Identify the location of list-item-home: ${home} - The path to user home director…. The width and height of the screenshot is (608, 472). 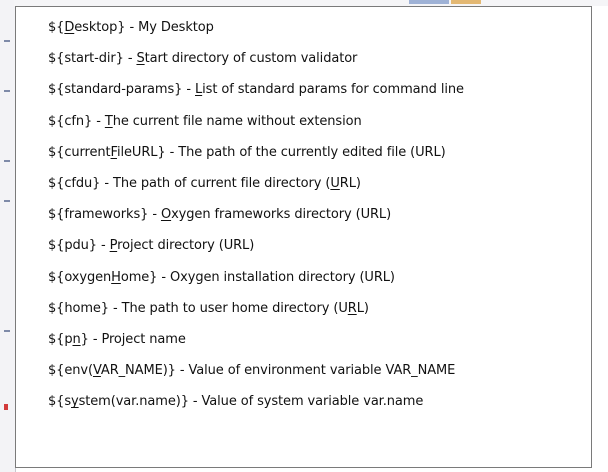
(256, 314).